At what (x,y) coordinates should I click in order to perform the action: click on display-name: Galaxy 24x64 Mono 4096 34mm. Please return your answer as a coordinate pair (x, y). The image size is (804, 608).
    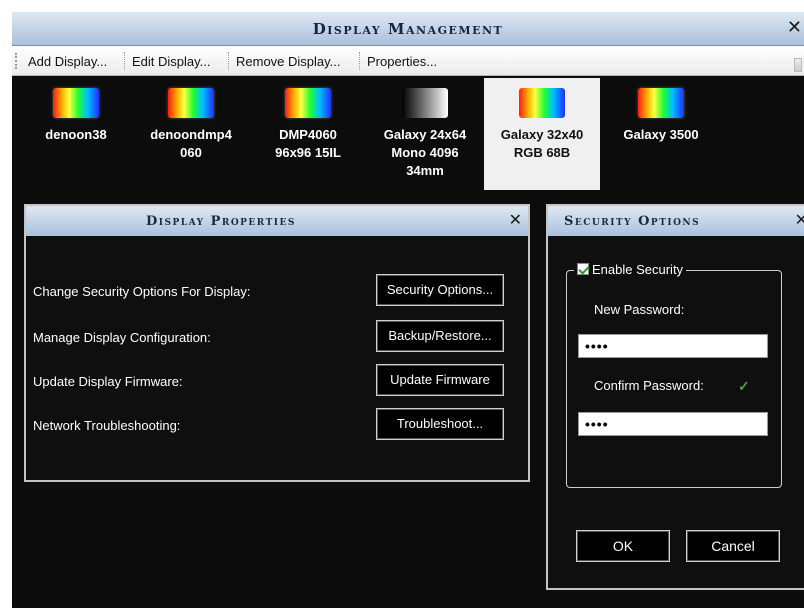
    Looking at the image, I should click on (425, 152).